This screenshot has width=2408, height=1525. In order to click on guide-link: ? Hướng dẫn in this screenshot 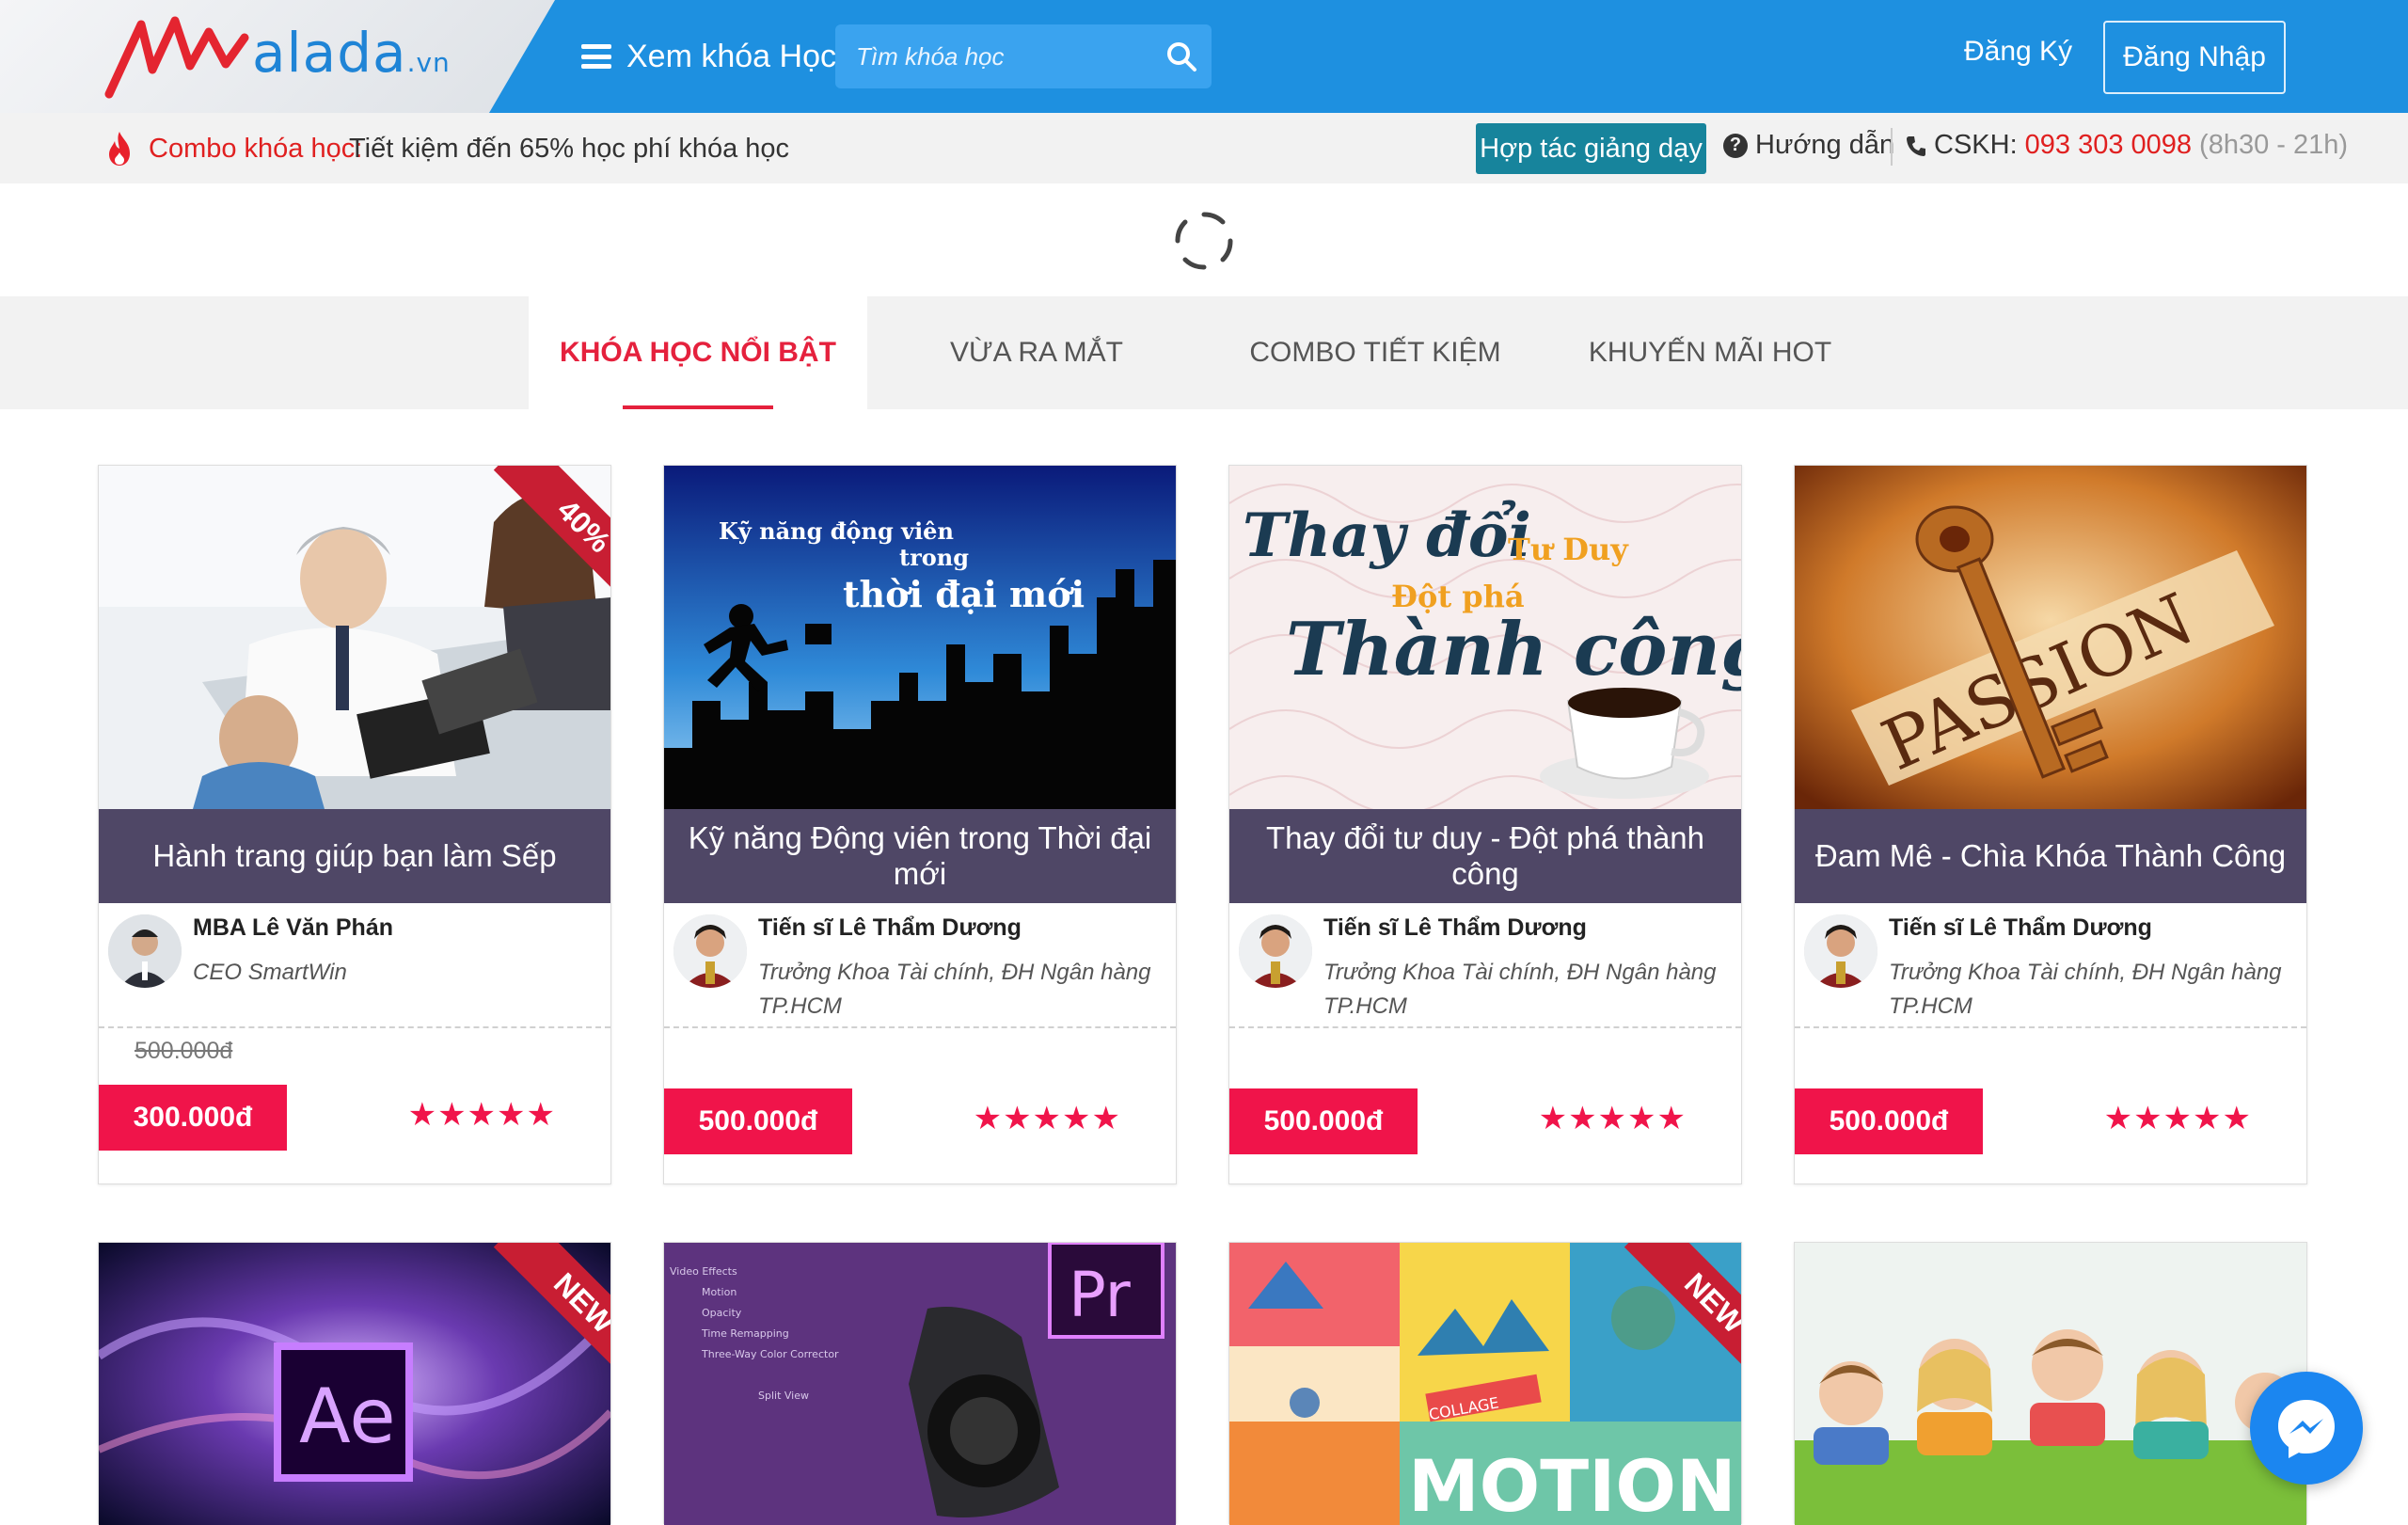, I will do `click(1809, 145)`.